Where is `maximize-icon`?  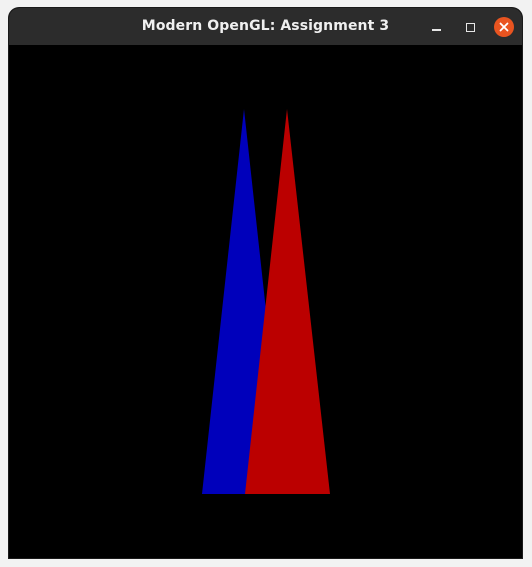 maximize-icon is located at coordinates (470, 27).